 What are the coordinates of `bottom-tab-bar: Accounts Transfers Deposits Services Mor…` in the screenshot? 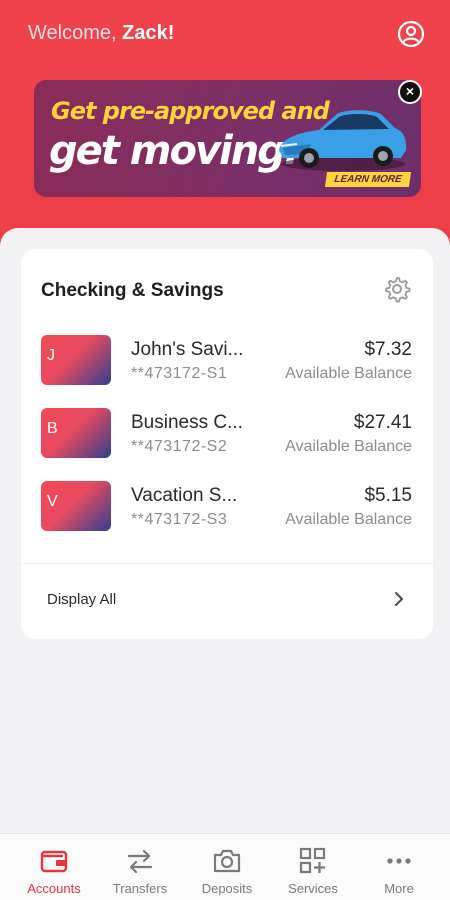 It's located at (225, 866).